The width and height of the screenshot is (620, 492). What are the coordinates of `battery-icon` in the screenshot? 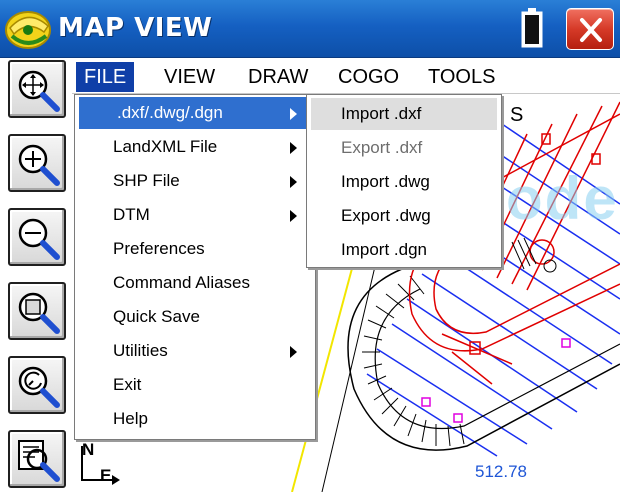 It's located at (532, 28).